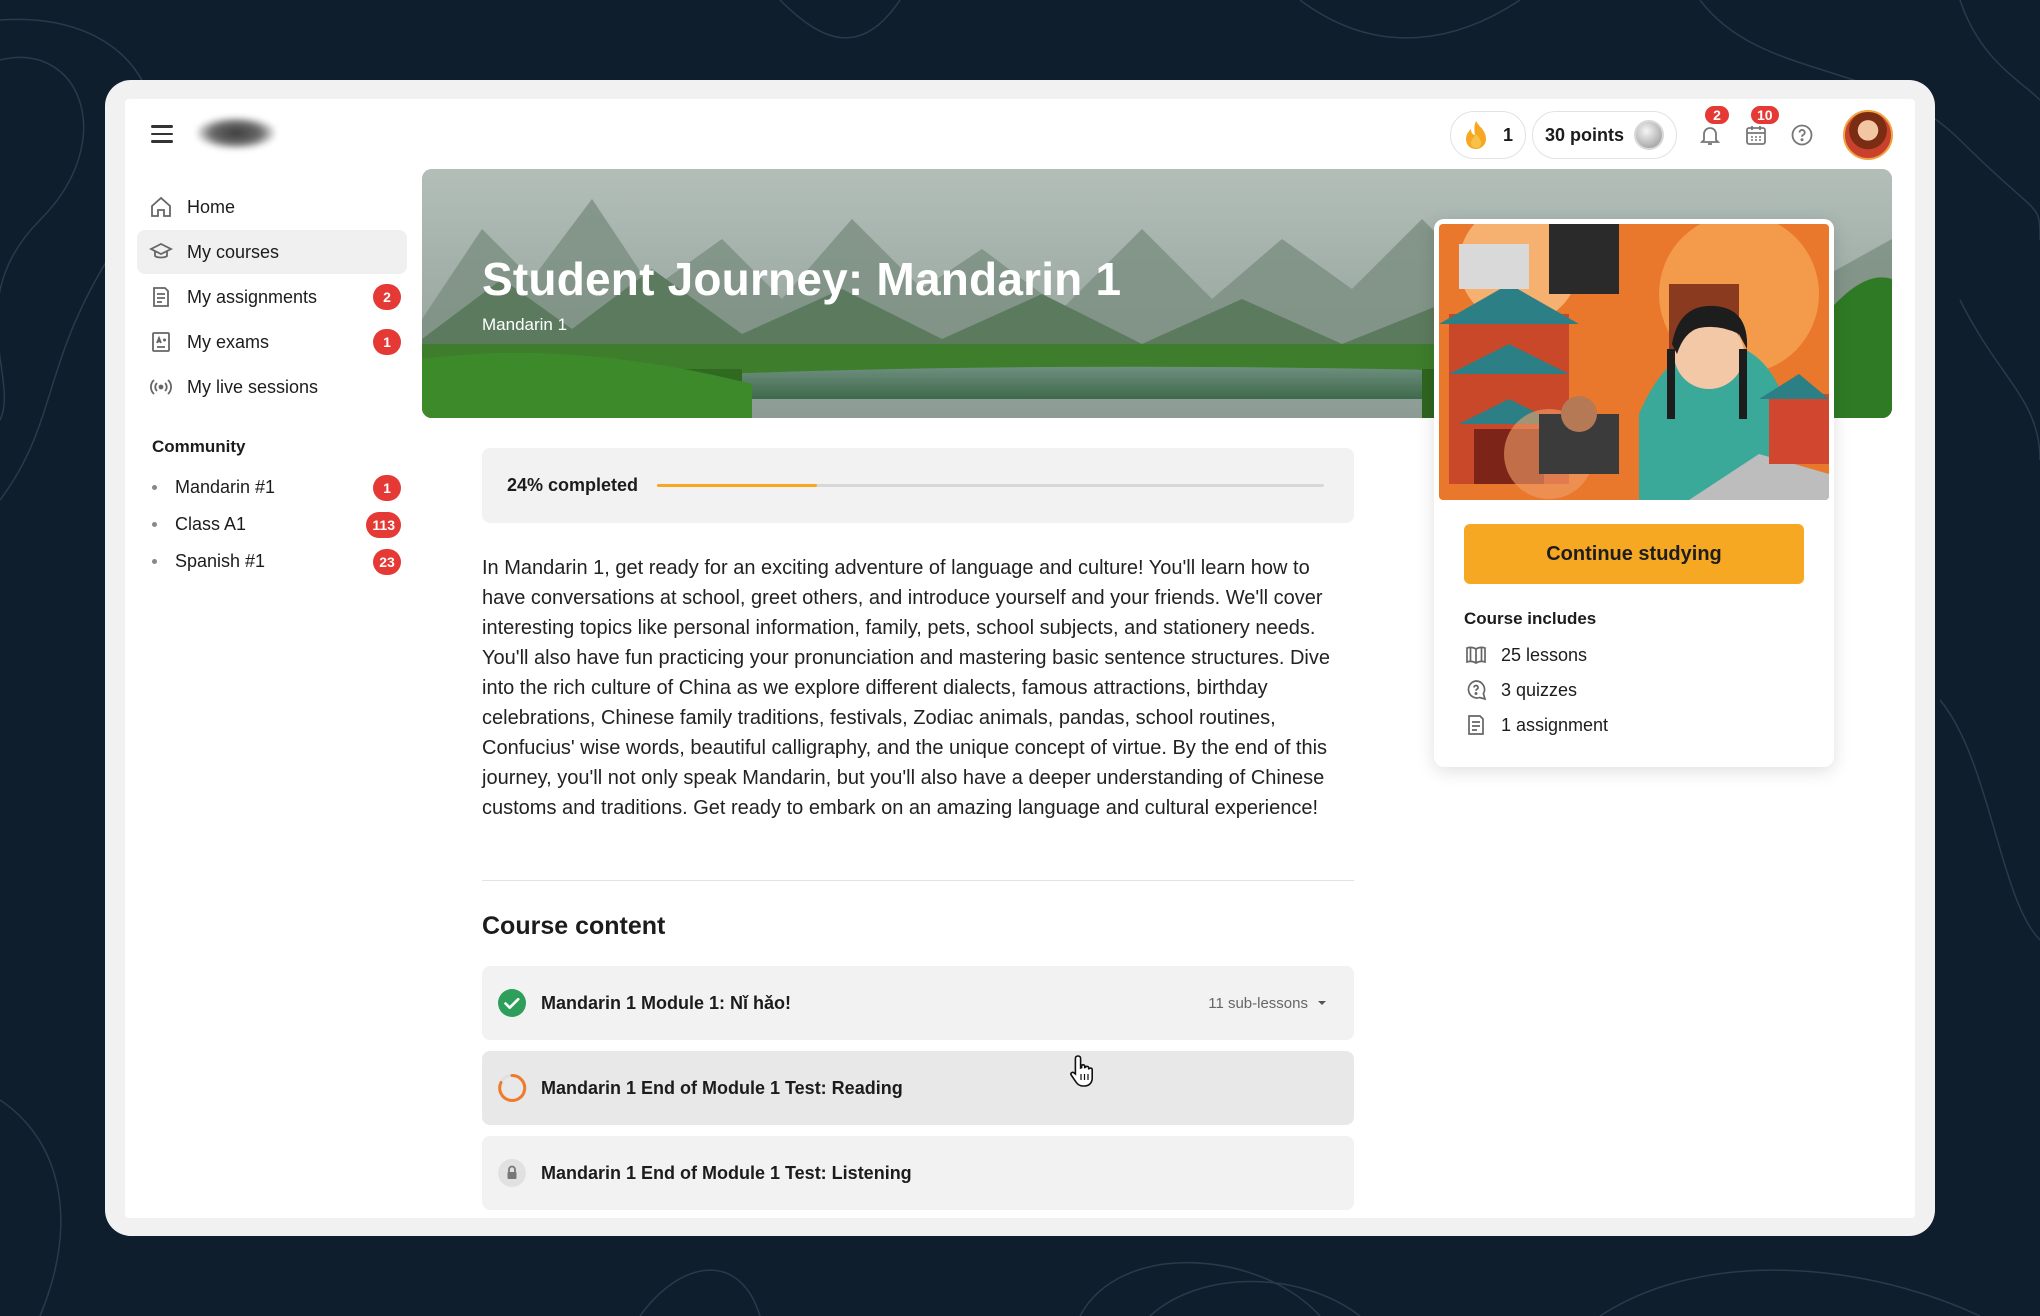 Image resolution: width=2040 pixels, height=1316 pixels. What do you see at coordinates (1756, 135) in the screenshot?
I see `calendar-icon` at bounding box center [1756, 135].